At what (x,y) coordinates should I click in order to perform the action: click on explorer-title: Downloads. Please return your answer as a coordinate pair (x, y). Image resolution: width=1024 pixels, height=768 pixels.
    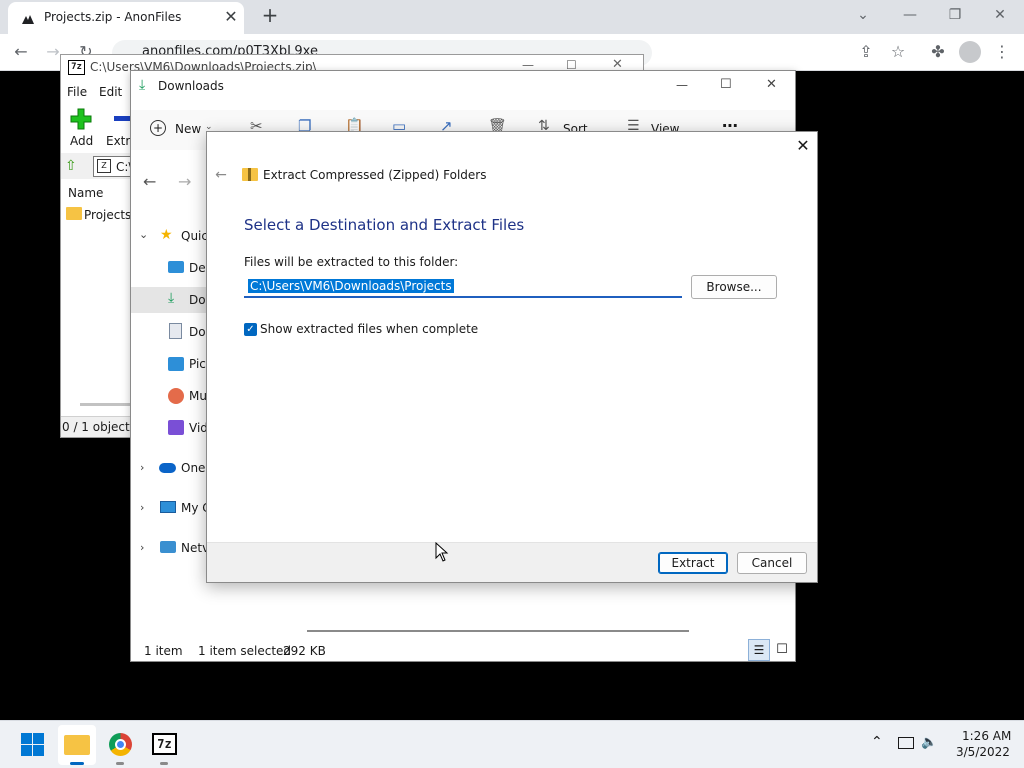
    Looking at the image, I should click on (191, 86).